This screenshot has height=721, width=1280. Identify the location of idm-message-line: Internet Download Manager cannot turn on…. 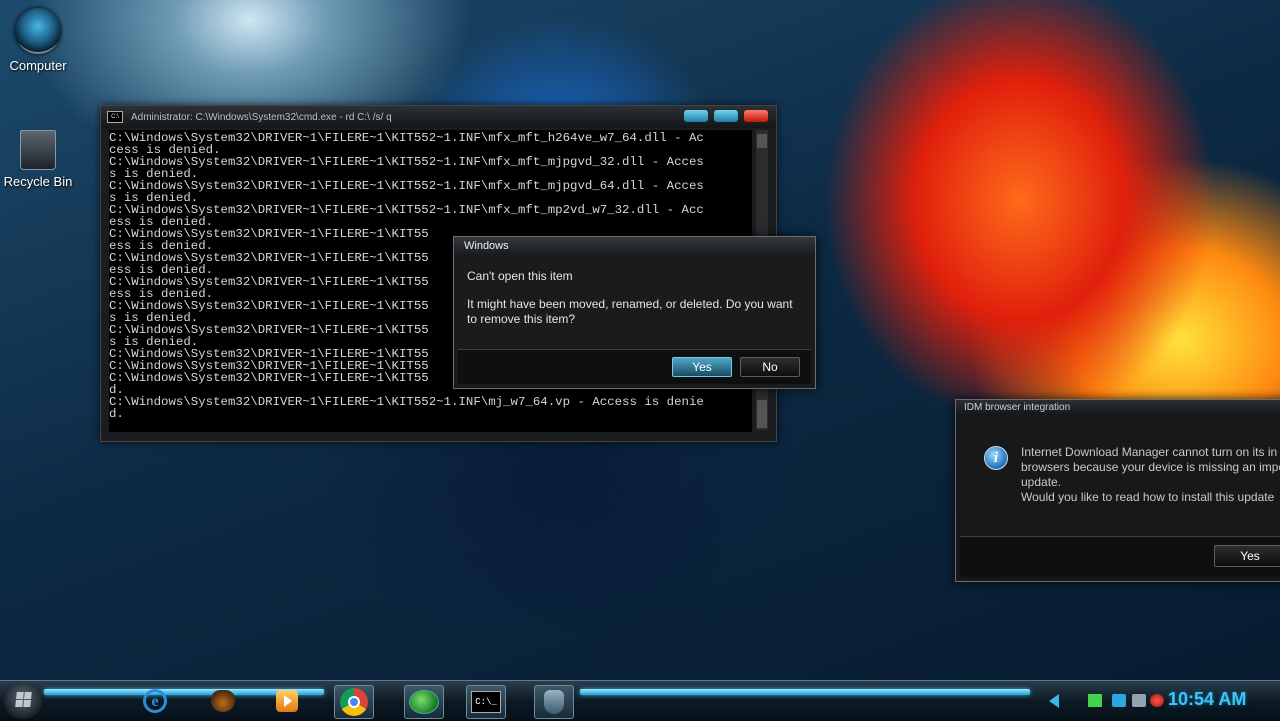
(1149, 452).